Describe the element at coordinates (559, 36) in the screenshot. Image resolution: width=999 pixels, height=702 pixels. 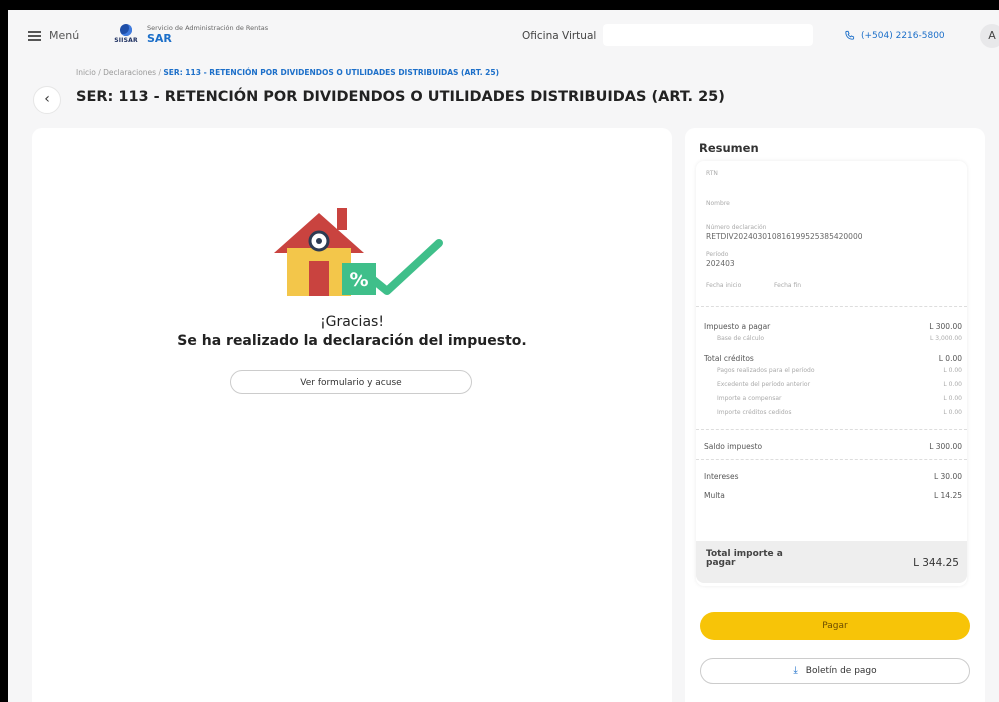
I see `center-title: Oficina Virtual` at that location.